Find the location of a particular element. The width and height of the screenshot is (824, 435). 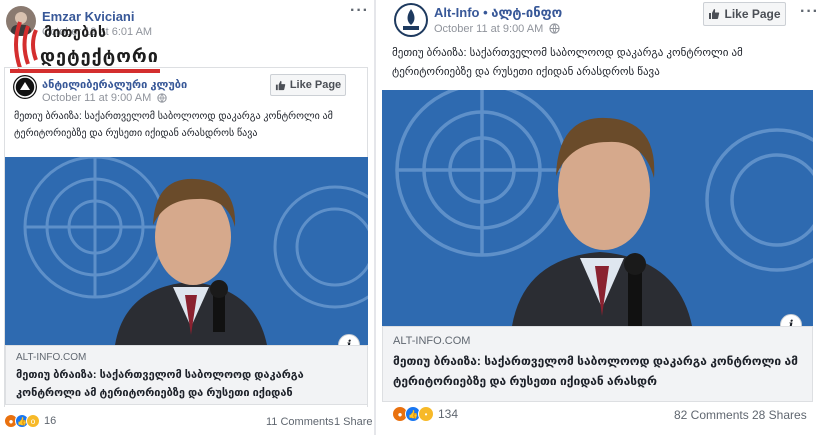

altinfo-time: October 11 at 9:00 AM is located at coordinates (488, 29).